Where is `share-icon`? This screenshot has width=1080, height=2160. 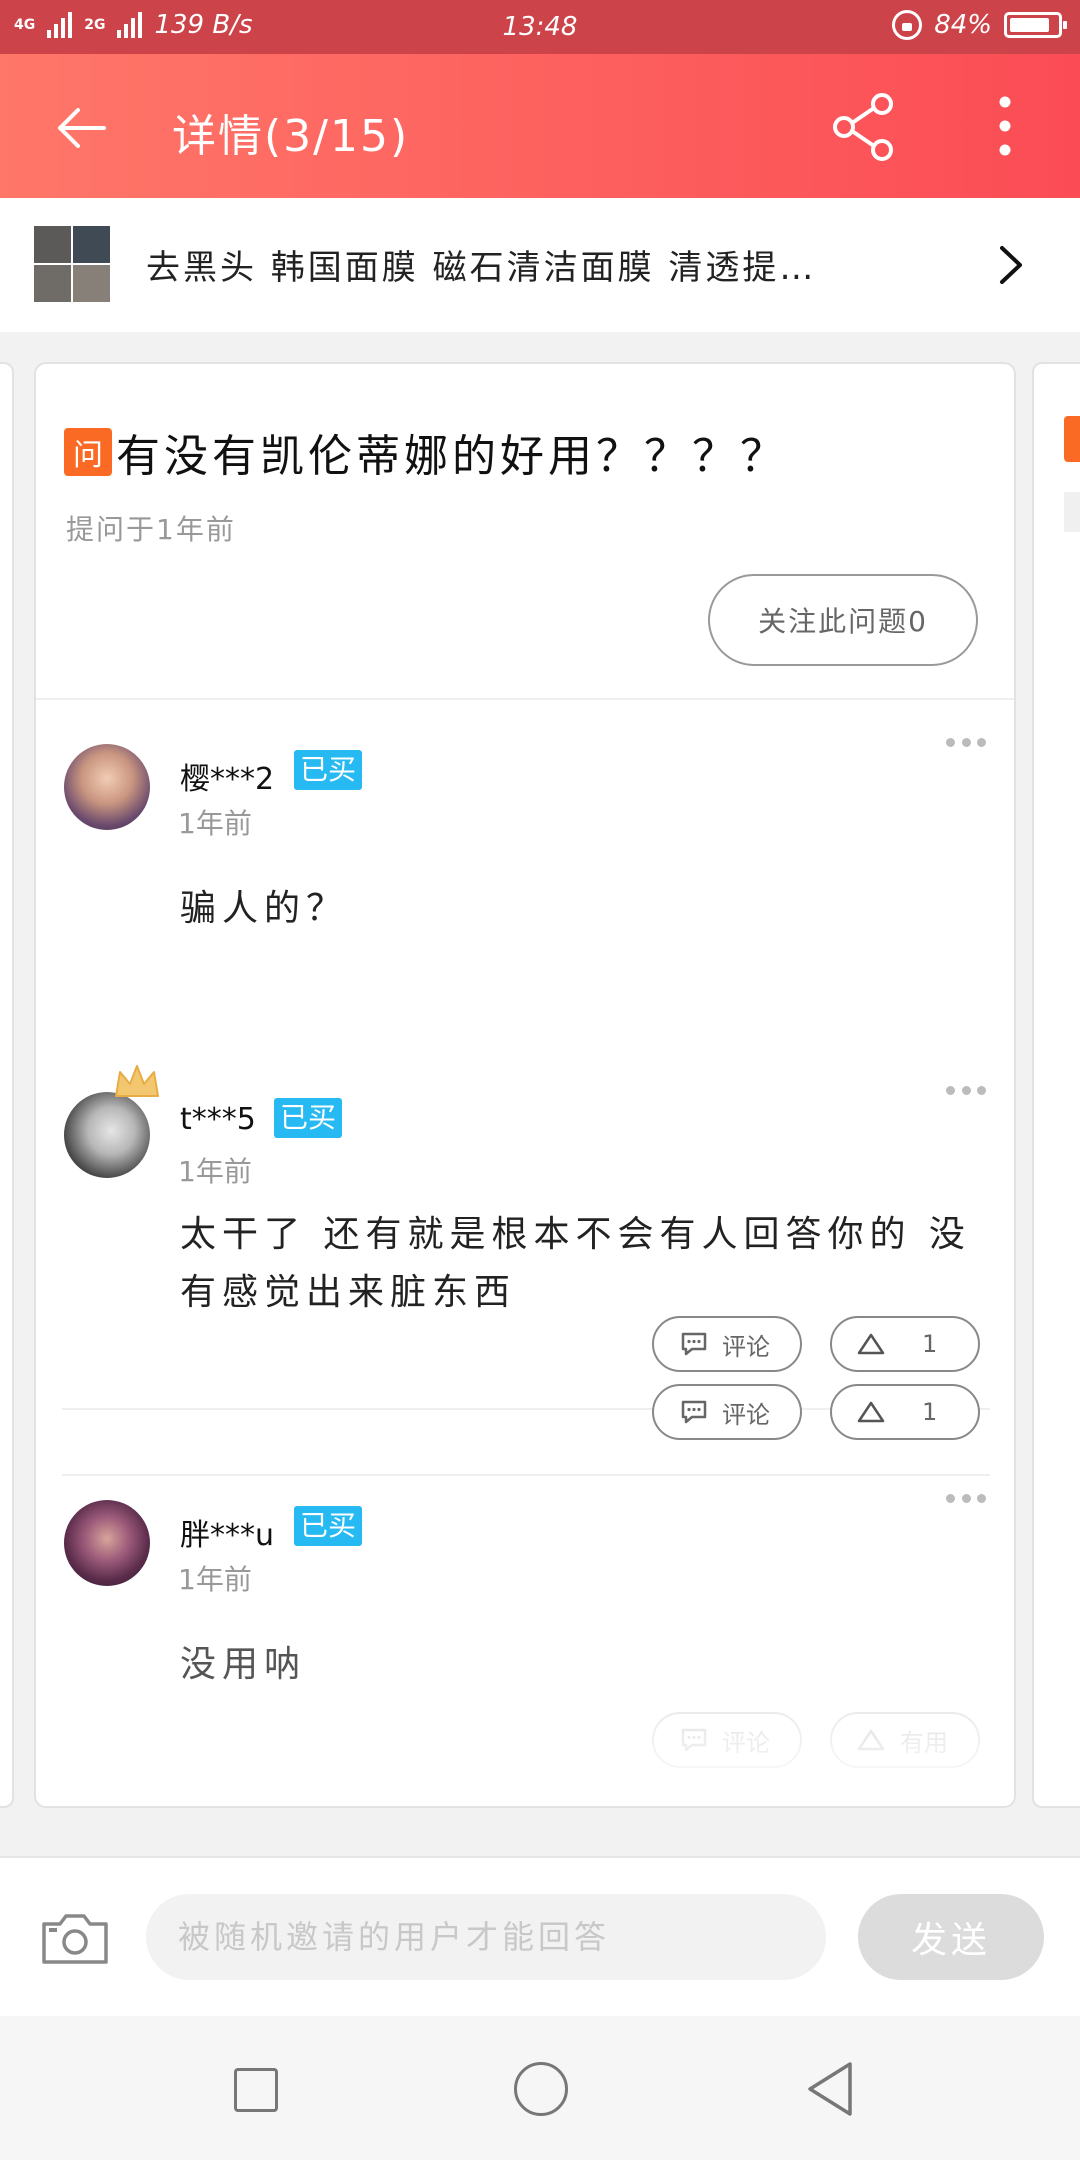
share-icon is located at coordinates (864, 127).